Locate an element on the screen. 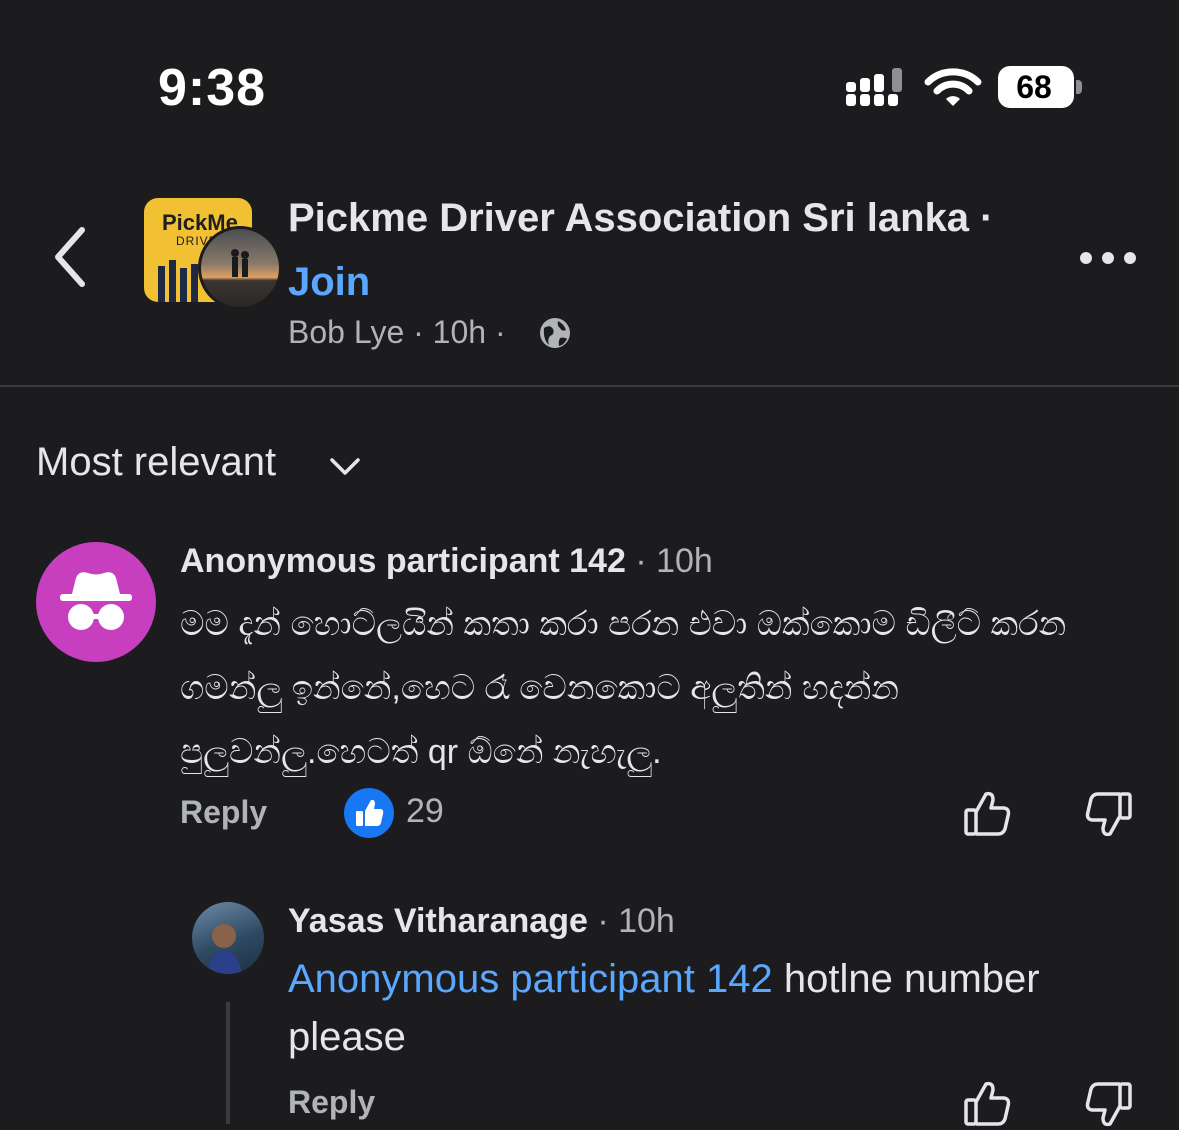 This screenshot has height=1130, width=1179. battery-indicator: 68 is located at coordinates (1041, 88).